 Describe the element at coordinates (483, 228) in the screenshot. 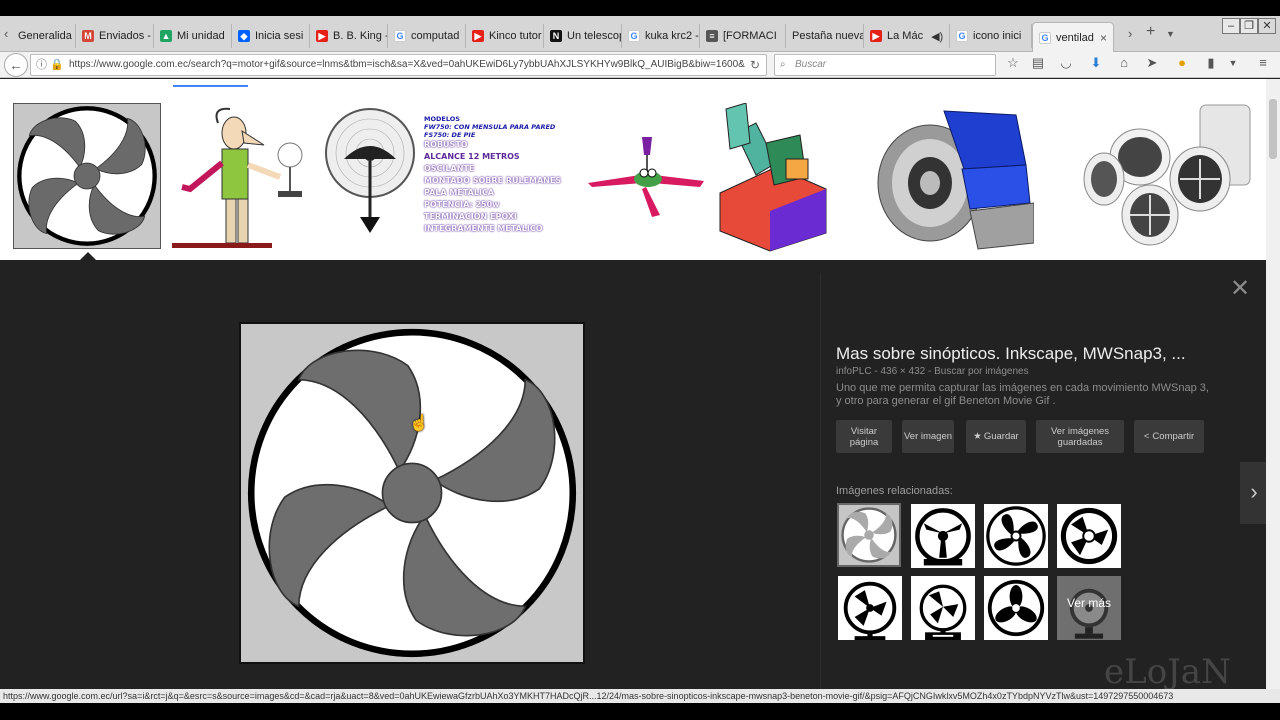

I see `spec-line: INTEGRAMENTE METALICO` at that location.